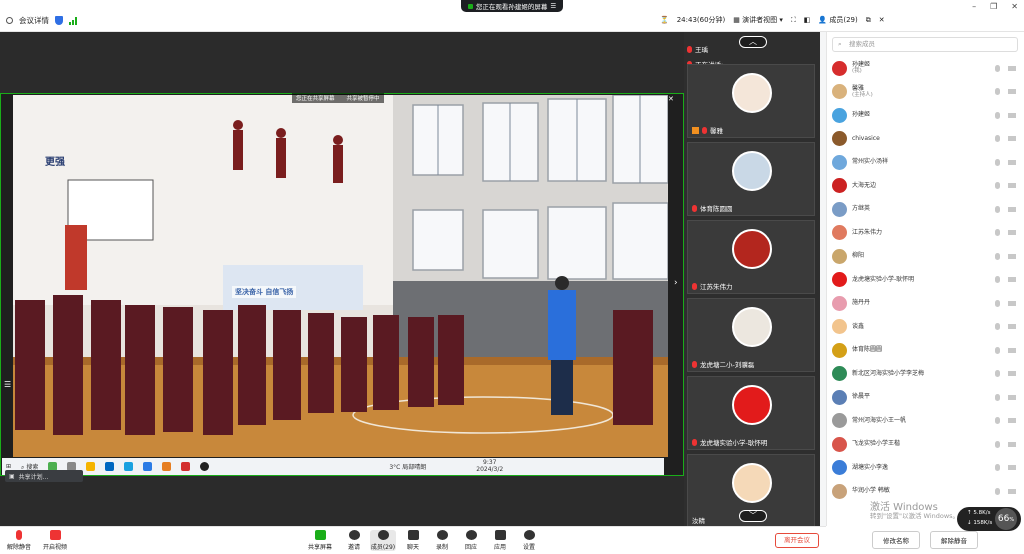  What do you see at coordinates (925, 92) in the screenshot?
I see `member-row: 馨雅 (主持人)` at bounding box center [925, 92].